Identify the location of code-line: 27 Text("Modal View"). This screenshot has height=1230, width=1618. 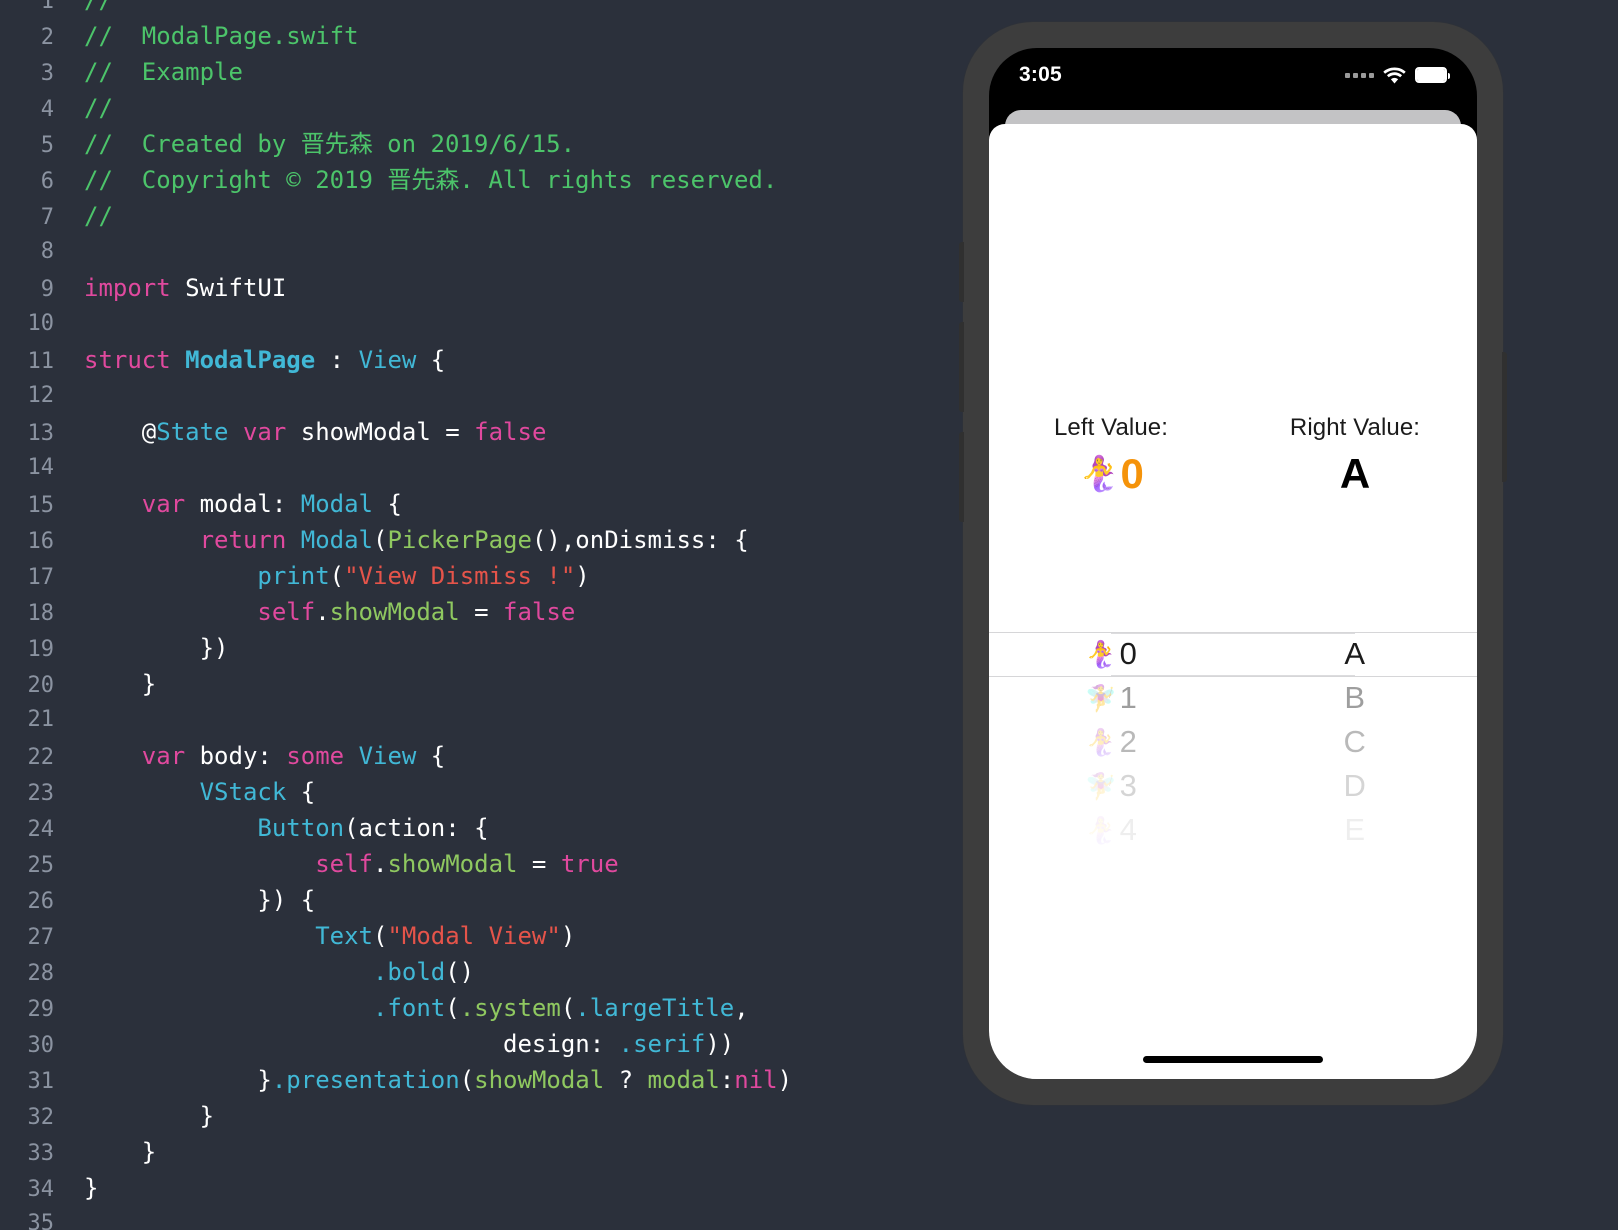
(480, 936).